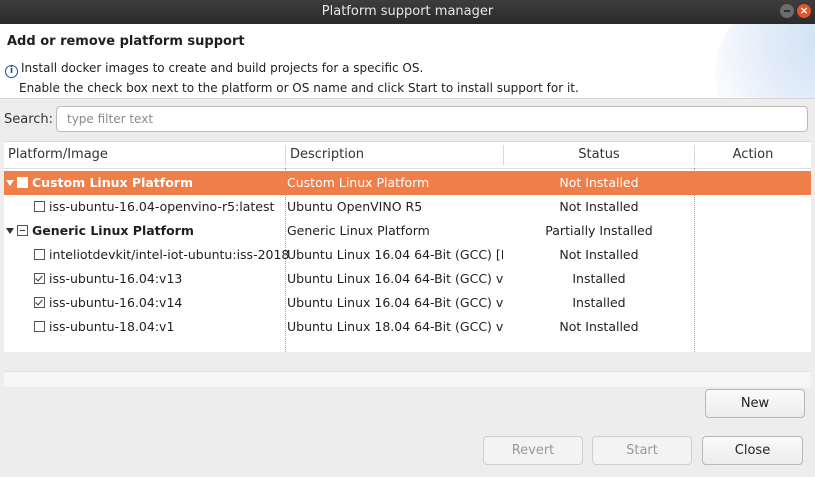 The image size is (815, 477). I want to click on title-bar: Platform support manager ×, so click(407, 12).